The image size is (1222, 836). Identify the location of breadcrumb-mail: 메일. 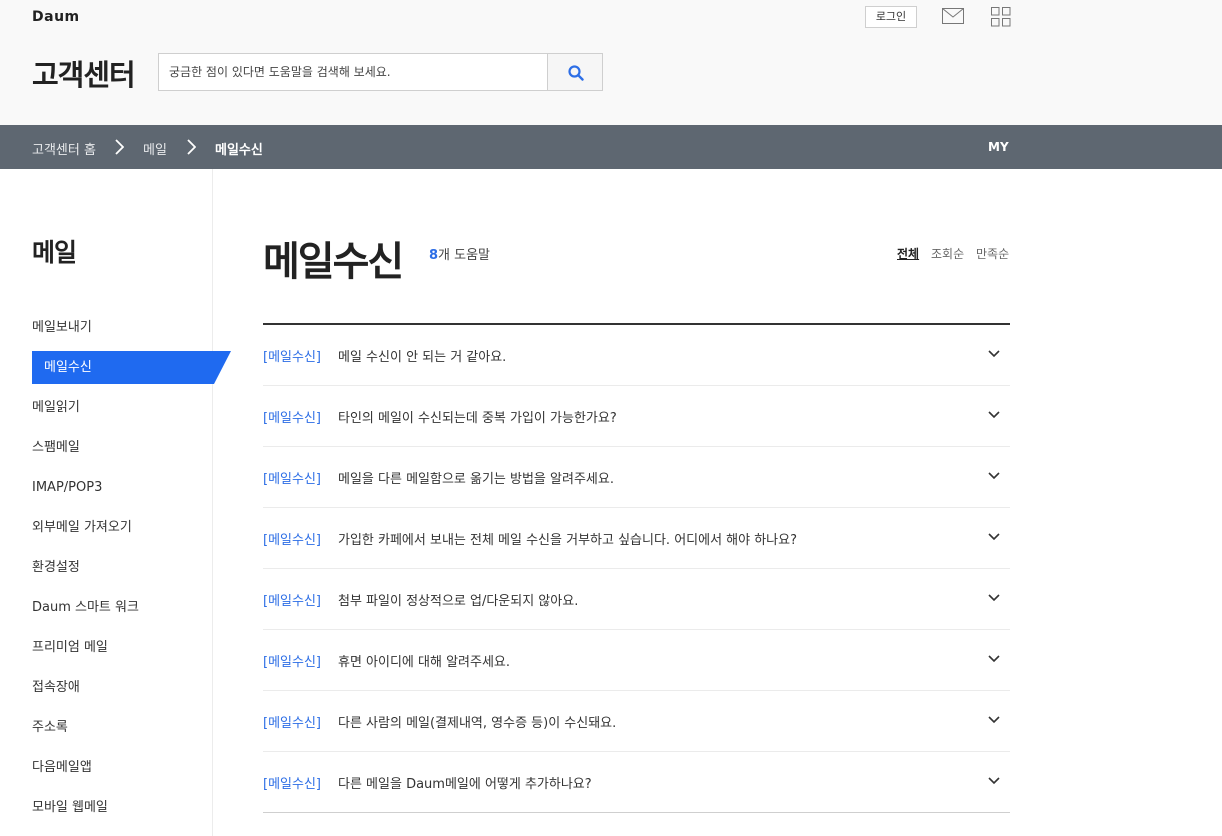
(155, 148).